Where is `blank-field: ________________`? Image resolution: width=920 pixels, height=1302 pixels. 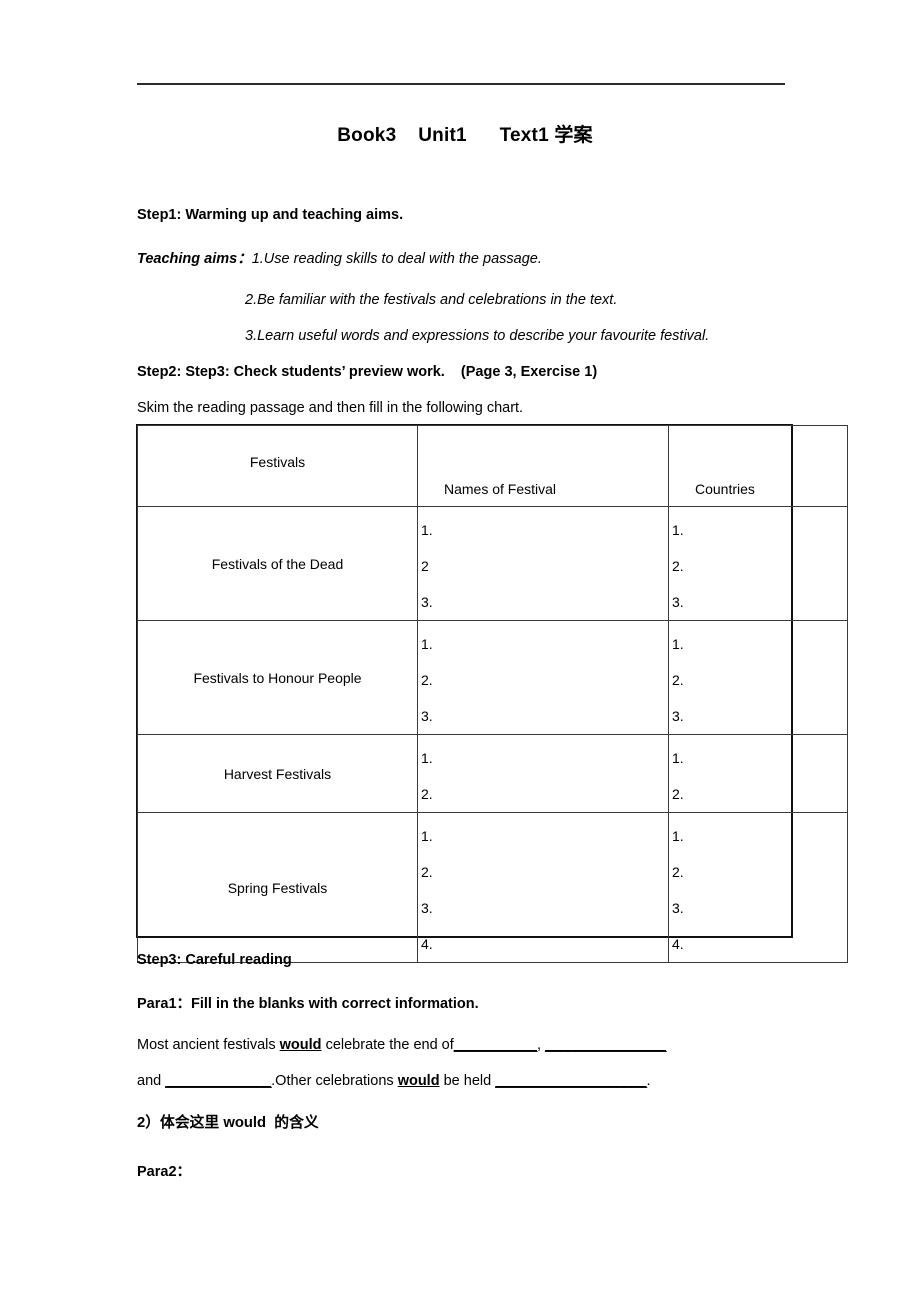 blank-field: ________________ is located at coordinates (606, 1045).